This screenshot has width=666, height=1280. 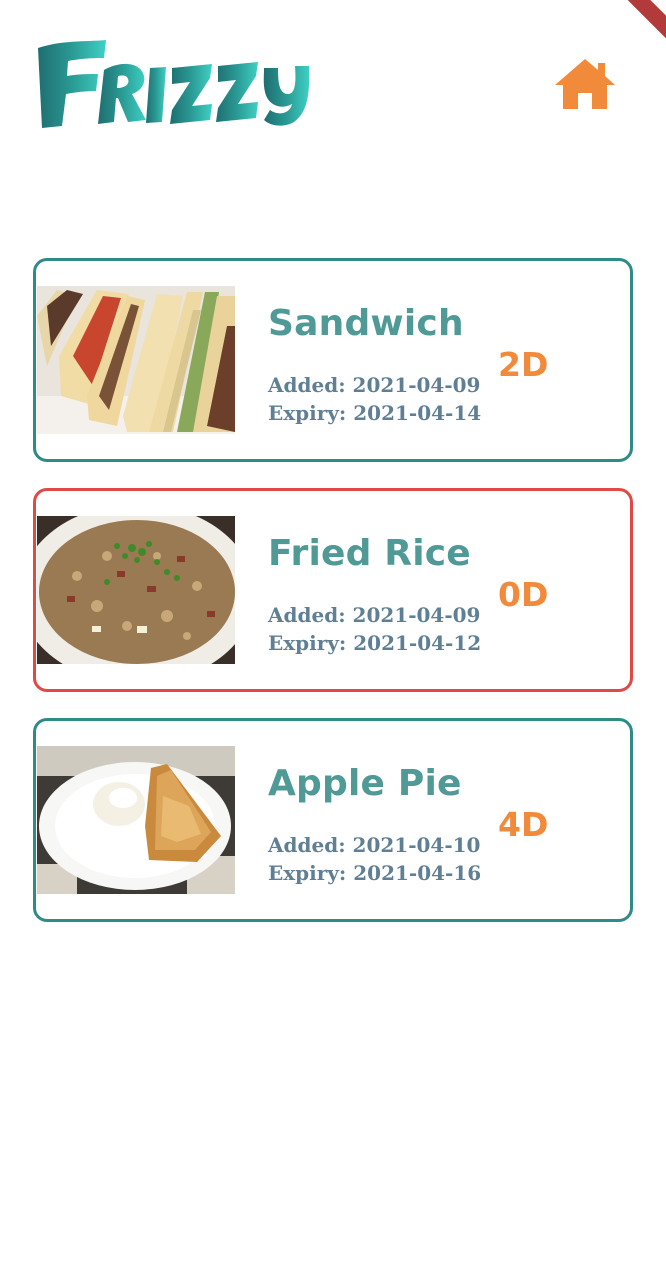 What do you see at coordinates (375, 643) in the screenshot?
I see `expiry-date: Expiry: 2021-04-12` at bounding box center [375, 643].